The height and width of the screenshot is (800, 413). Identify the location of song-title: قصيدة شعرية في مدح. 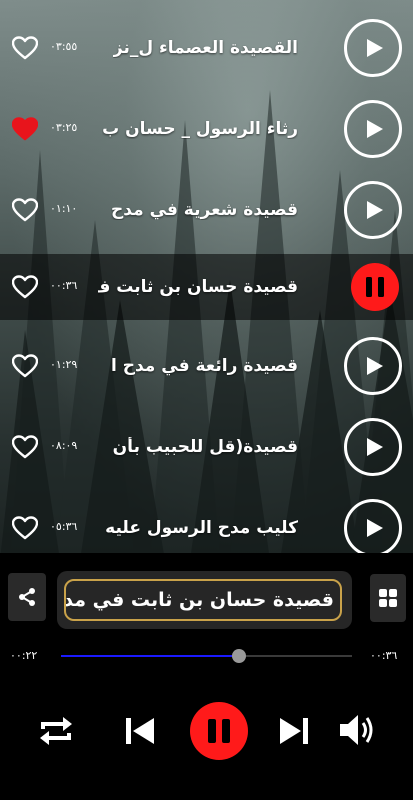
(204, 209).